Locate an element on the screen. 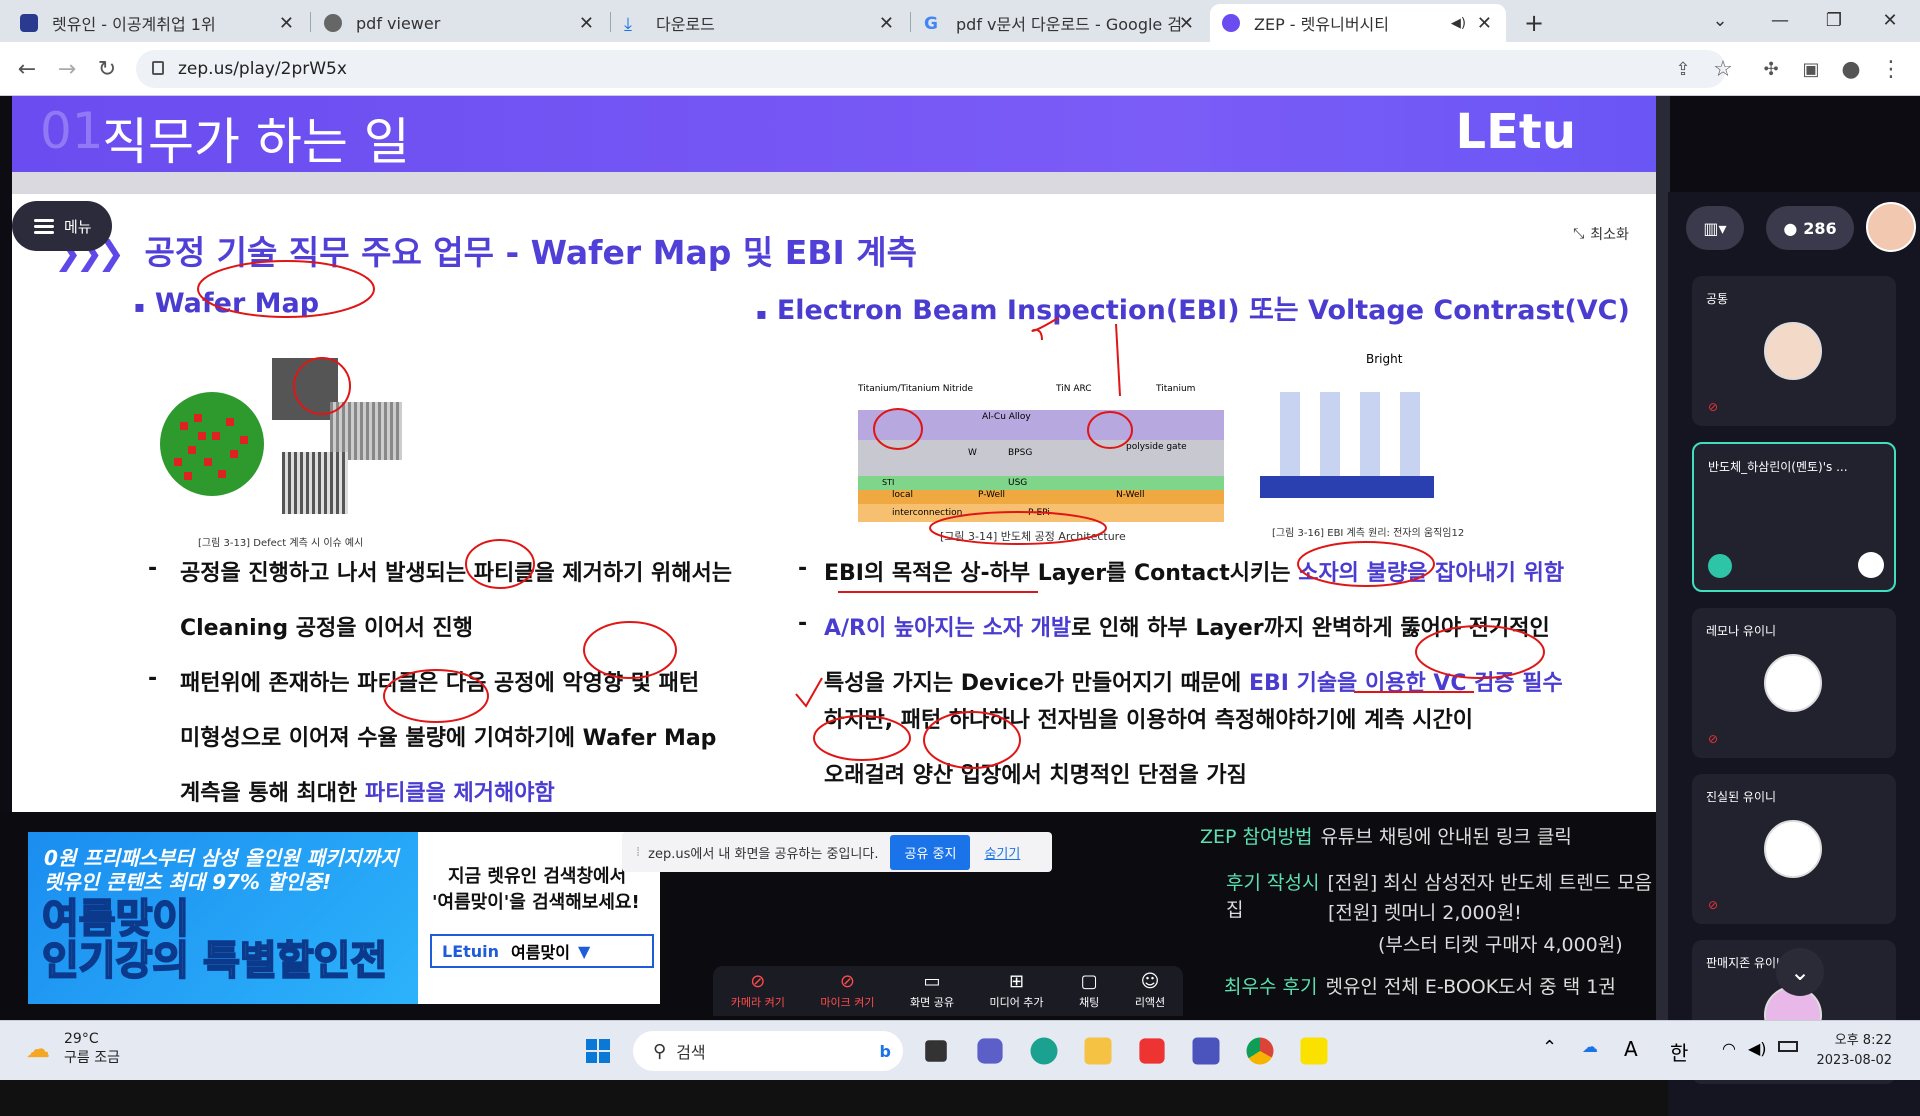  file-explorer-icon is located at coordinates (1098, 1051).